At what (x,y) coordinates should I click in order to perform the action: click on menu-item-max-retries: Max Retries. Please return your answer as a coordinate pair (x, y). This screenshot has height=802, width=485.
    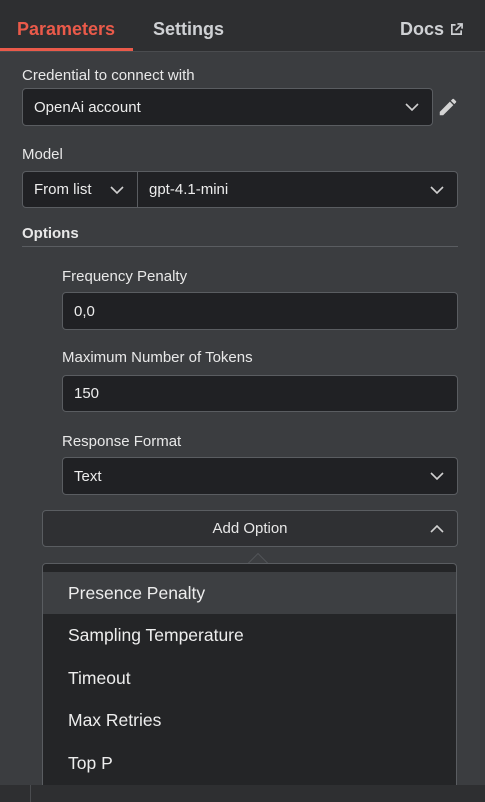
    Looking at the image, I should click on (249, 720).